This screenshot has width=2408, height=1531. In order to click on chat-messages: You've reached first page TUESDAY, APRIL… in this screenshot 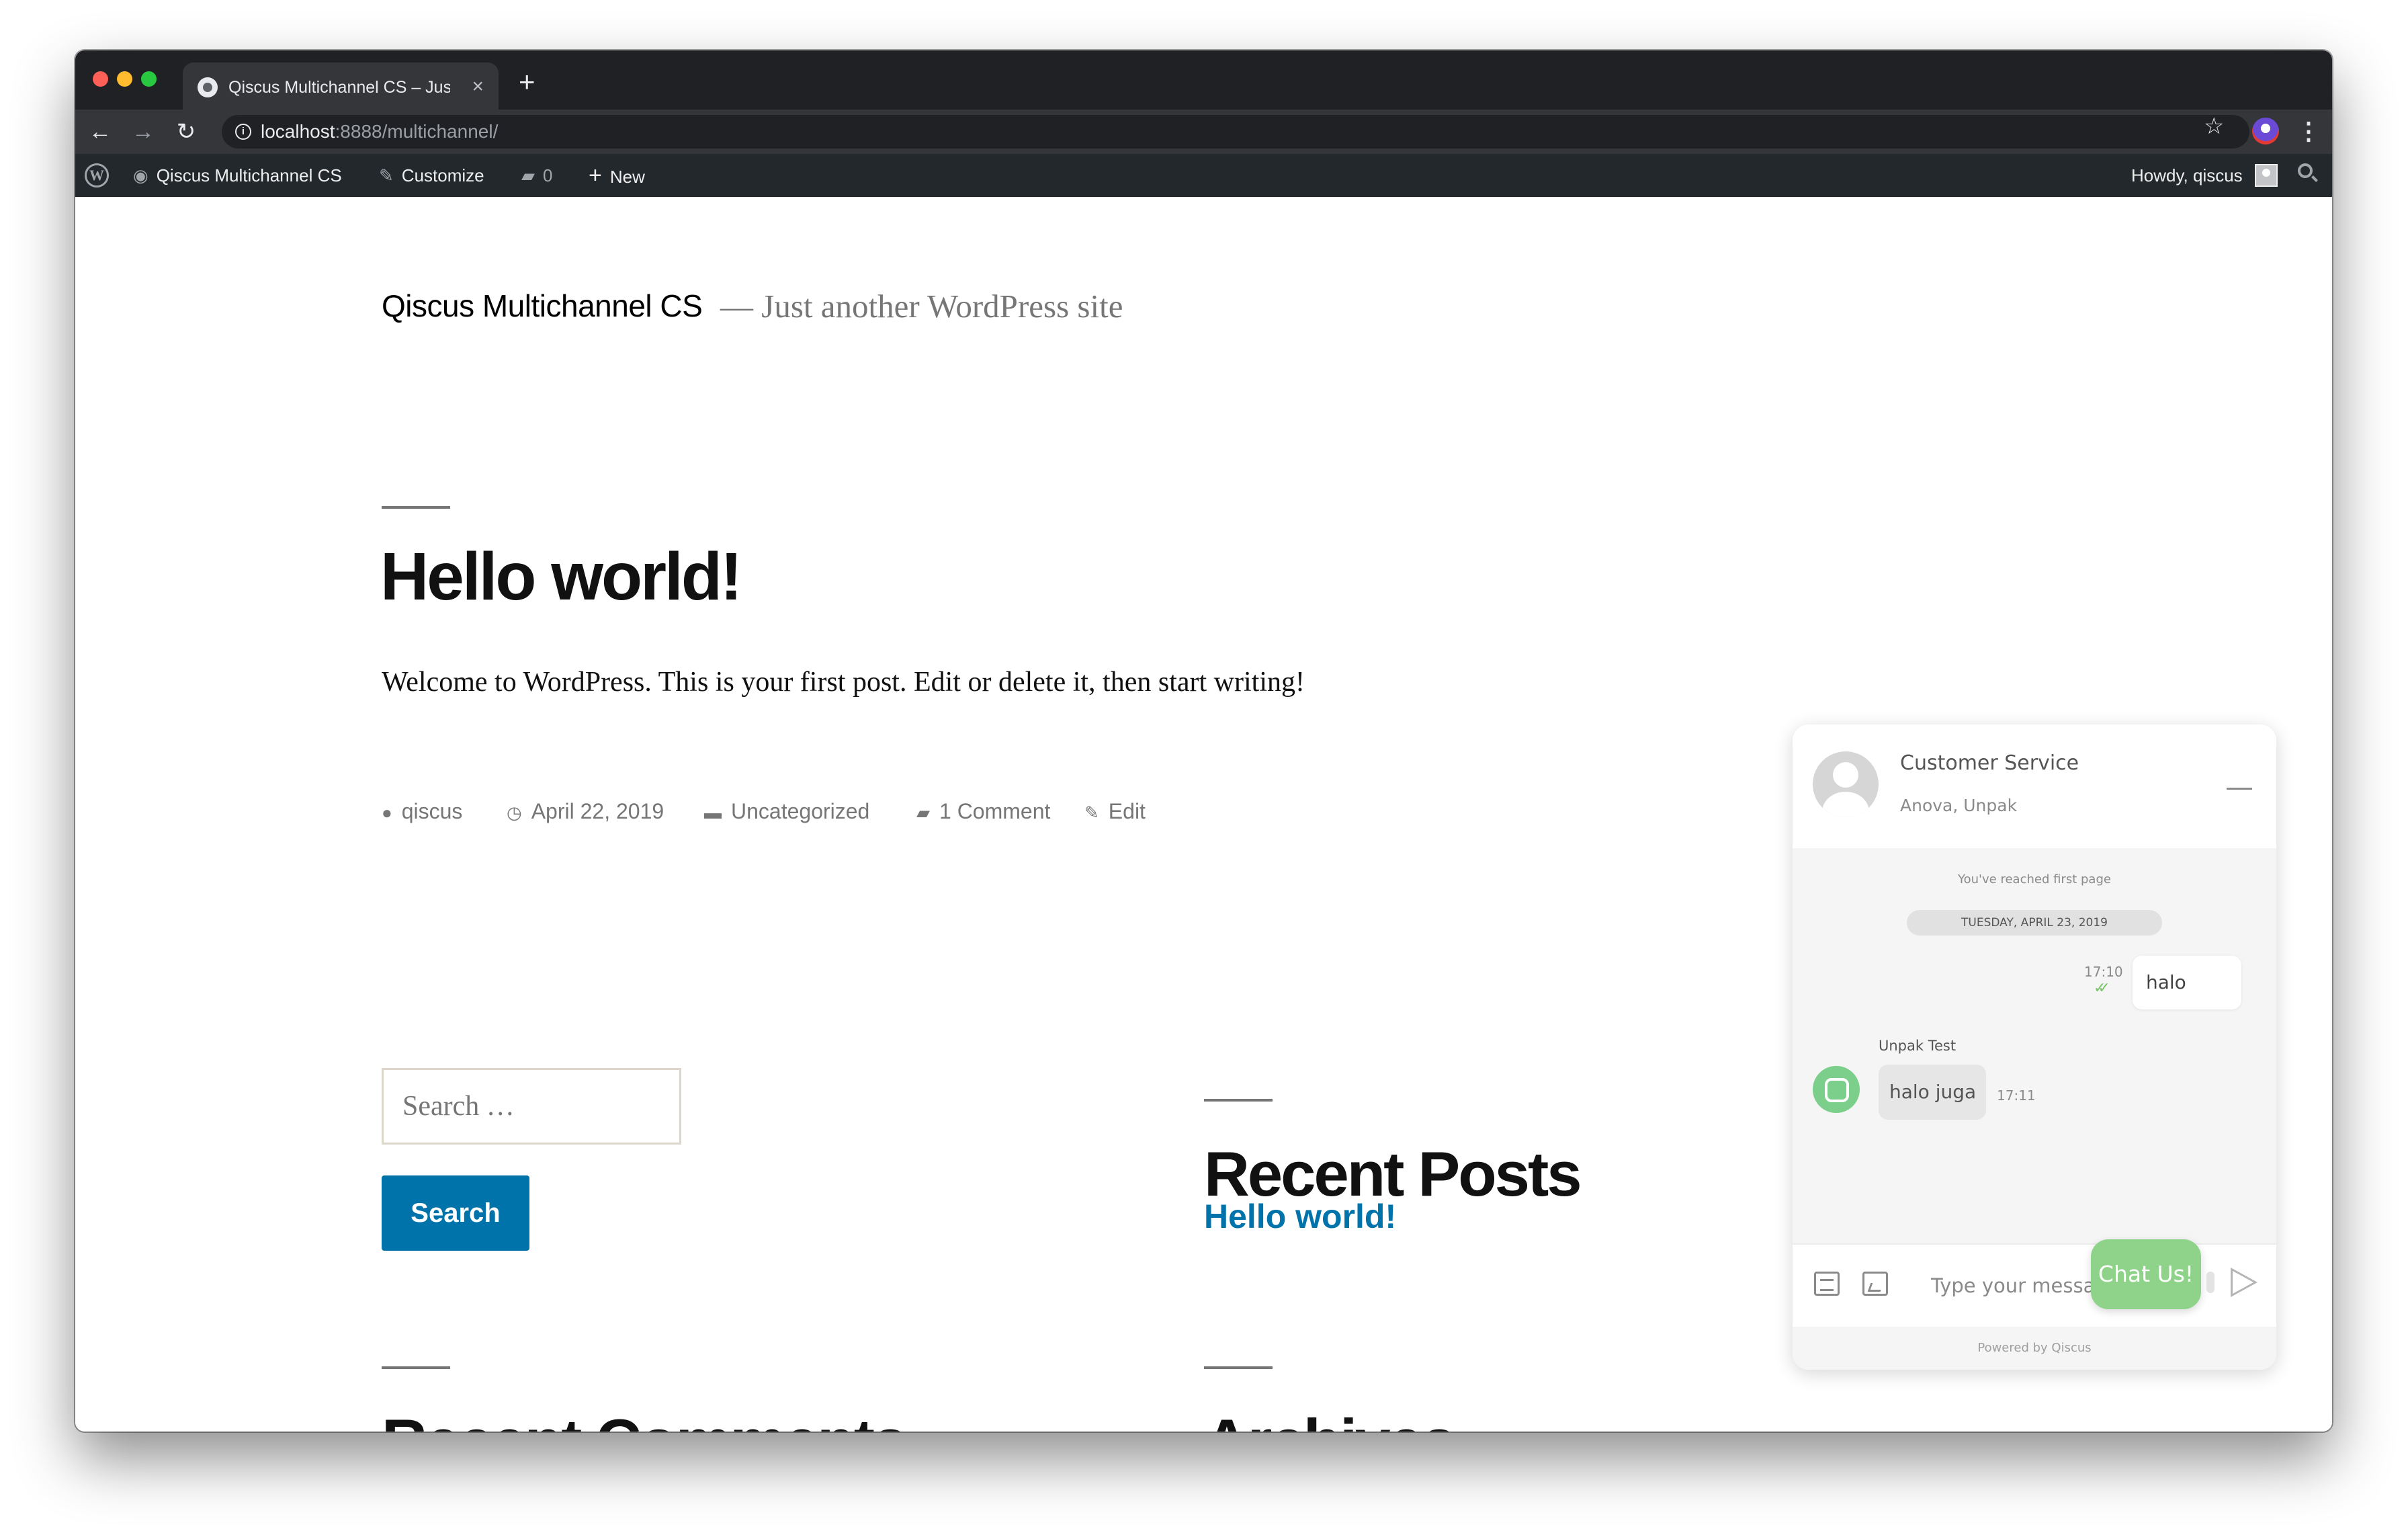, I will do `click(2034, 1045)`.